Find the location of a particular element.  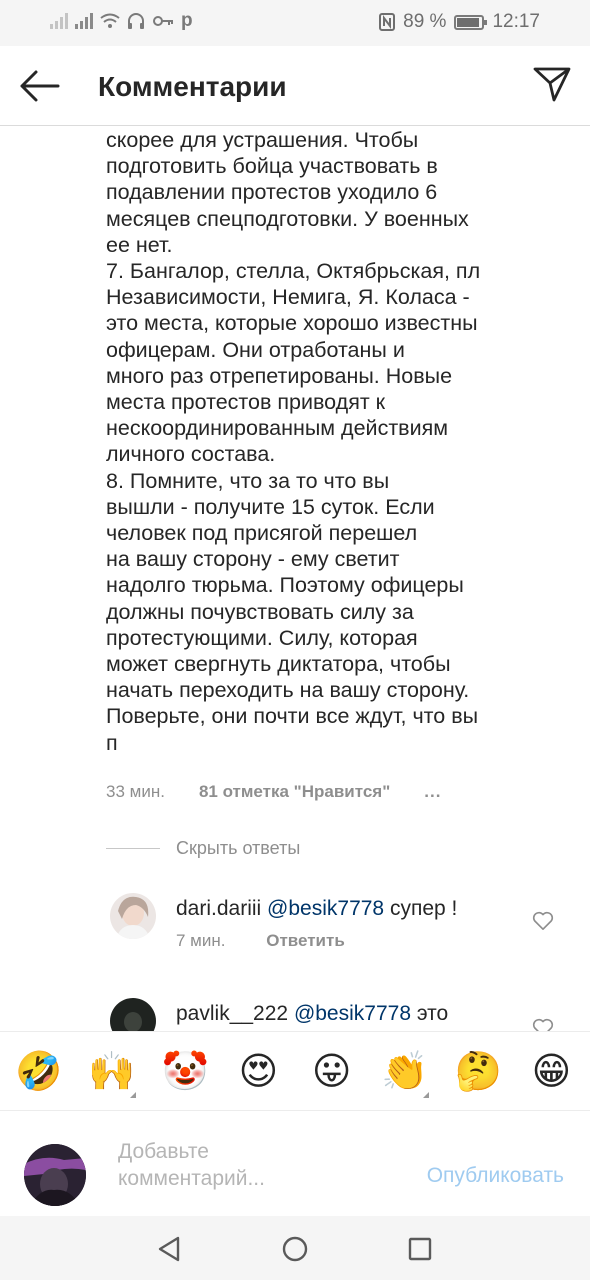

app-header: Комментарии is located at coordinates (295, 86).